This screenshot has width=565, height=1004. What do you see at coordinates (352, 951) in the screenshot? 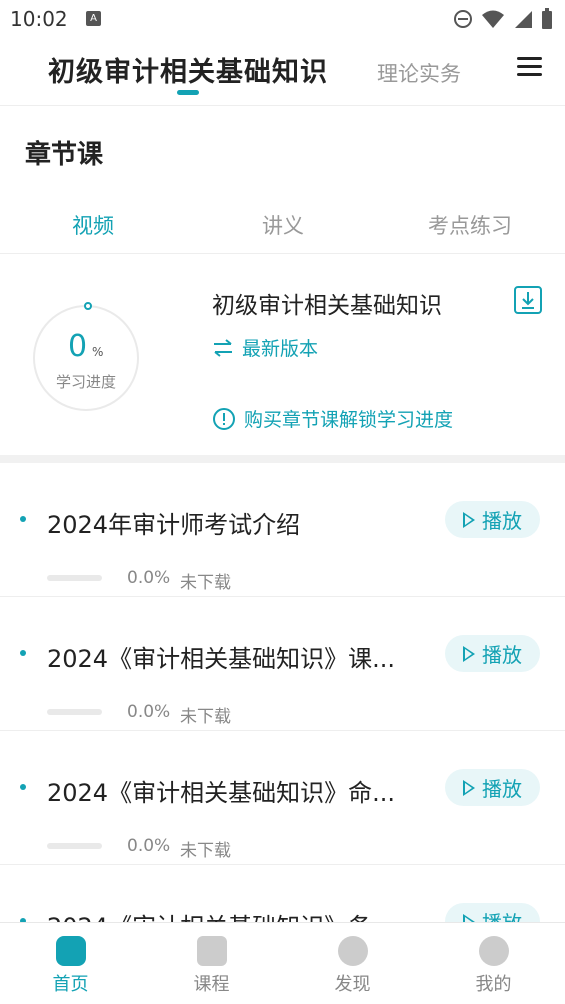
I see `compass-icon` at bounding box center [352, 951].